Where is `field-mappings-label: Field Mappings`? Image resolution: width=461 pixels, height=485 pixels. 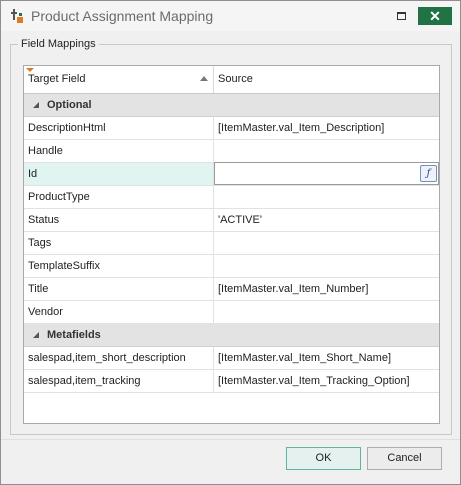 field-mappings-label: Field Mappings is located at coordinates (58, 44).